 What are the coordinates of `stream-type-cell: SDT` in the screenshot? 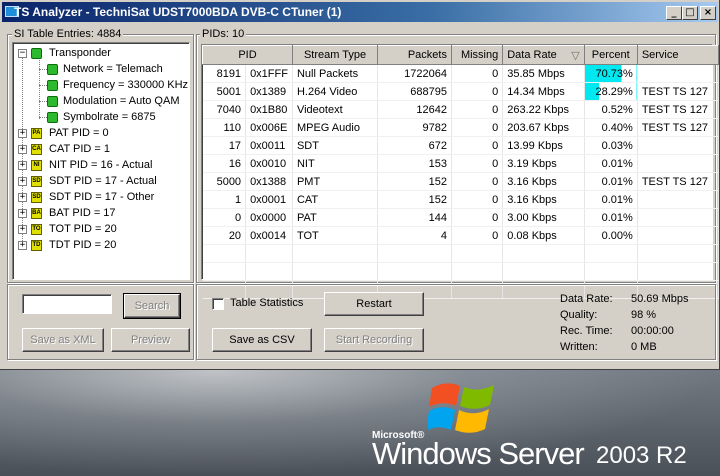 It's located at (335, 145).